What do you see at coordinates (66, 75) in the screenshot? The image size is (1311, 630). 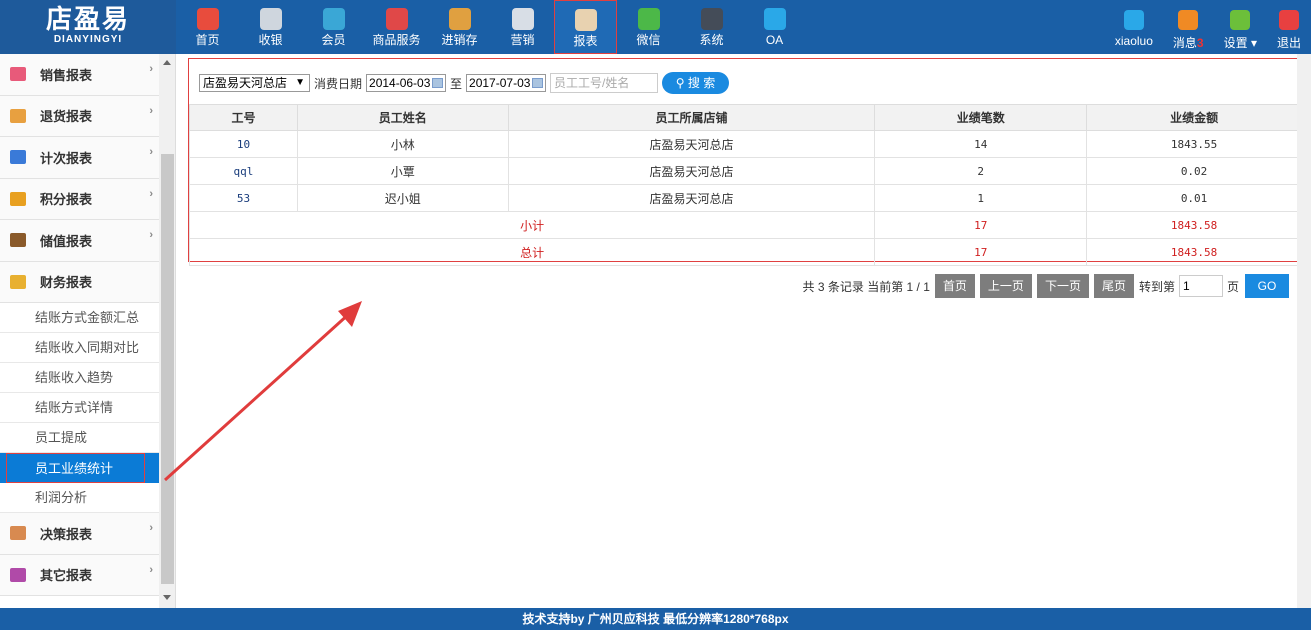 I see `sidebar-group-label: 销售报表` at bounding box center [66, 75].